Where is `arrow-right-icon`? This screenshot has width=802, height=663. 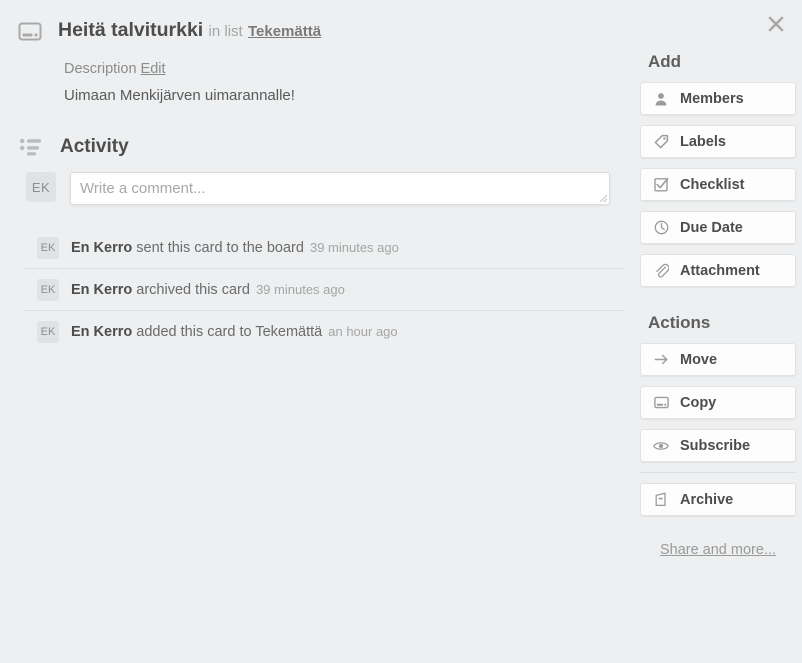 arrow-right-icon is located at coordinates (661, 360).